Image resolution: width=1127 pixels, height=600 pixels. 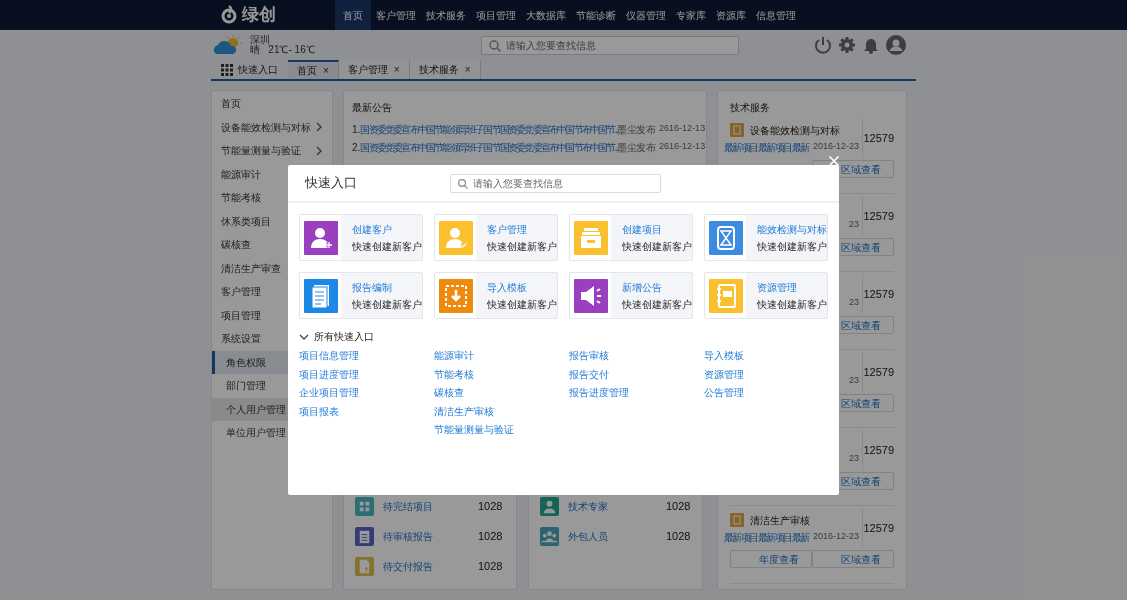 I want to click on stat-link: 待审核报告, so click(x=430, y=536).